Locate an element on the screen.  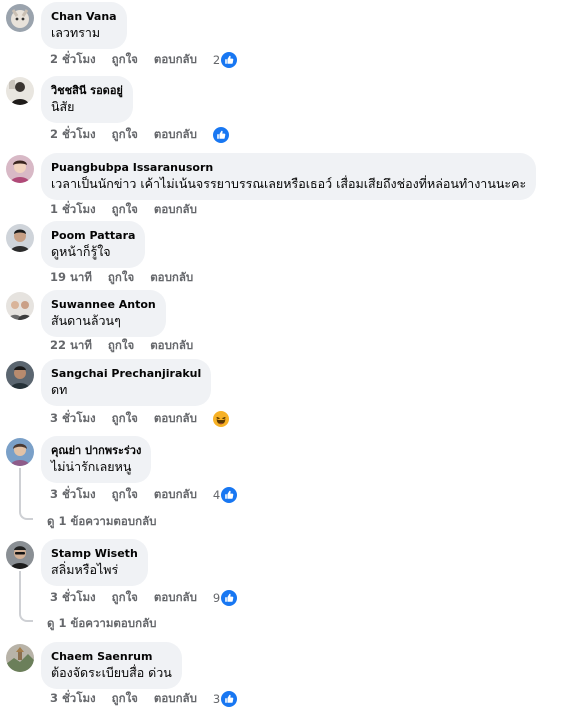
comment-author: วิชชสินี รอดอยู่ is located at coordinates (87, 90).